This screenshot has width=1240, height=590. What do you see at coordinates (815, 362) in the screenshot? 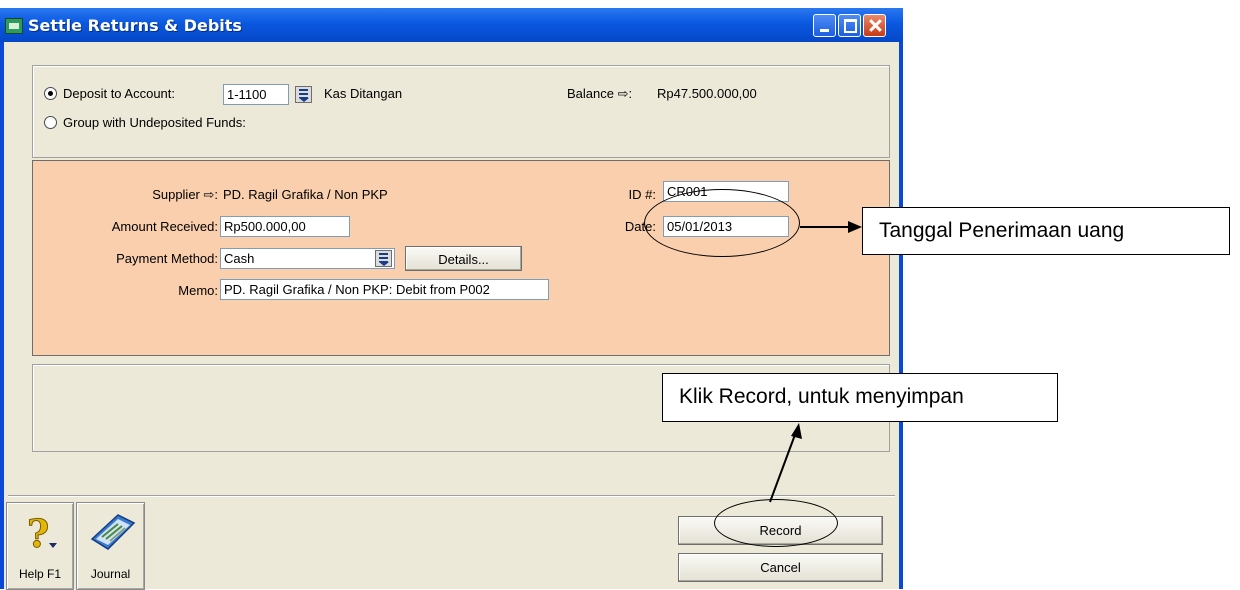
I see `annotation-arrows` at bounding box center [815, 362].